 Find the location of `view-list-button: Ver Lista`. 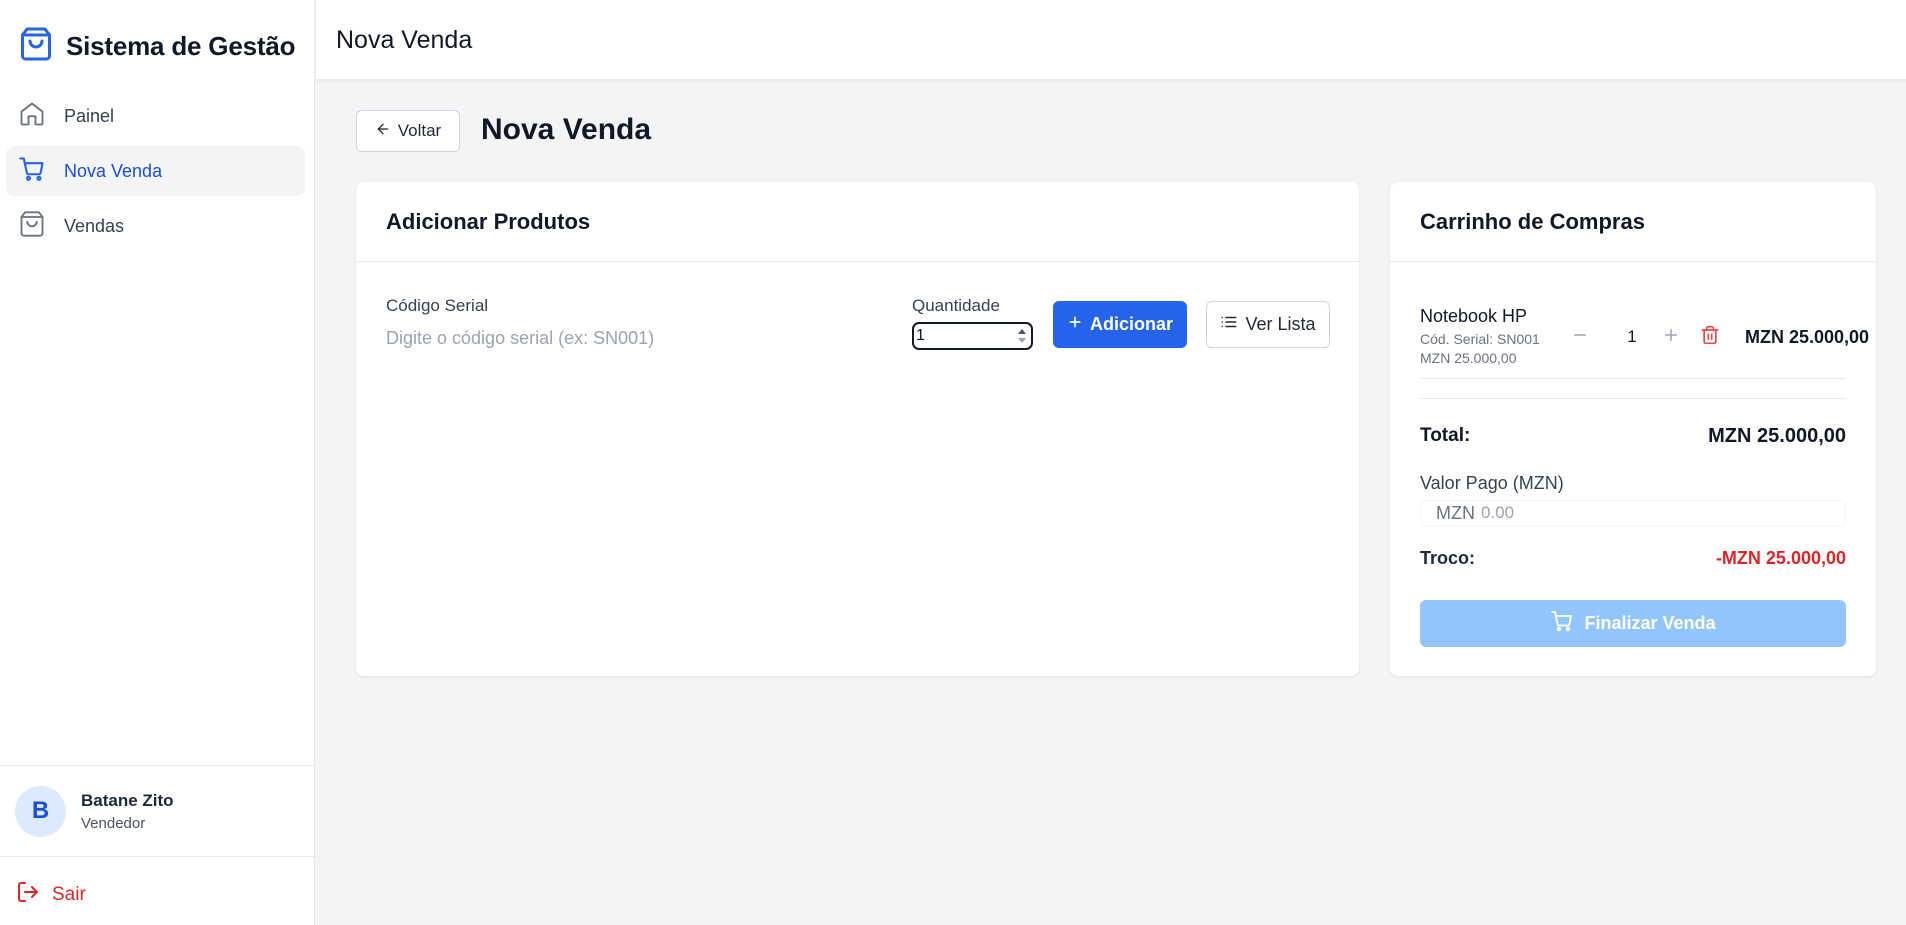

view-list-button: Ver Lista is located at coordinates (1268, 324).